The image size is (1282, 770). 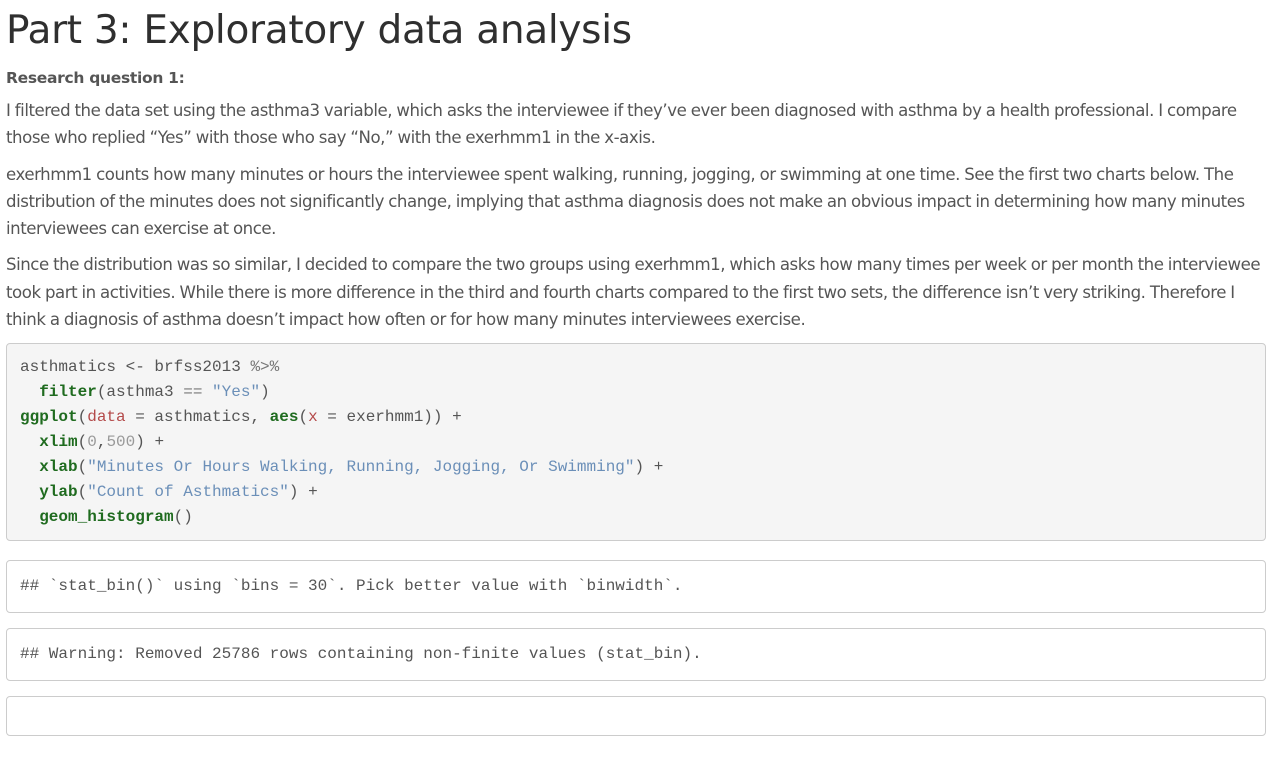 I want to click on code-line-7: geom_histogram(), so click(x=106, y=517).